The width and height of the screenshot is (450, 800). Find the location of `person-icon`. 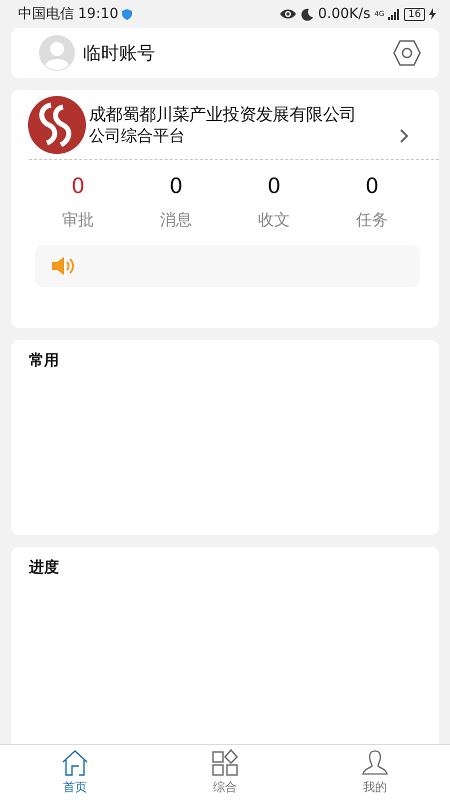

person-icon is located at coordinates (375, 763).